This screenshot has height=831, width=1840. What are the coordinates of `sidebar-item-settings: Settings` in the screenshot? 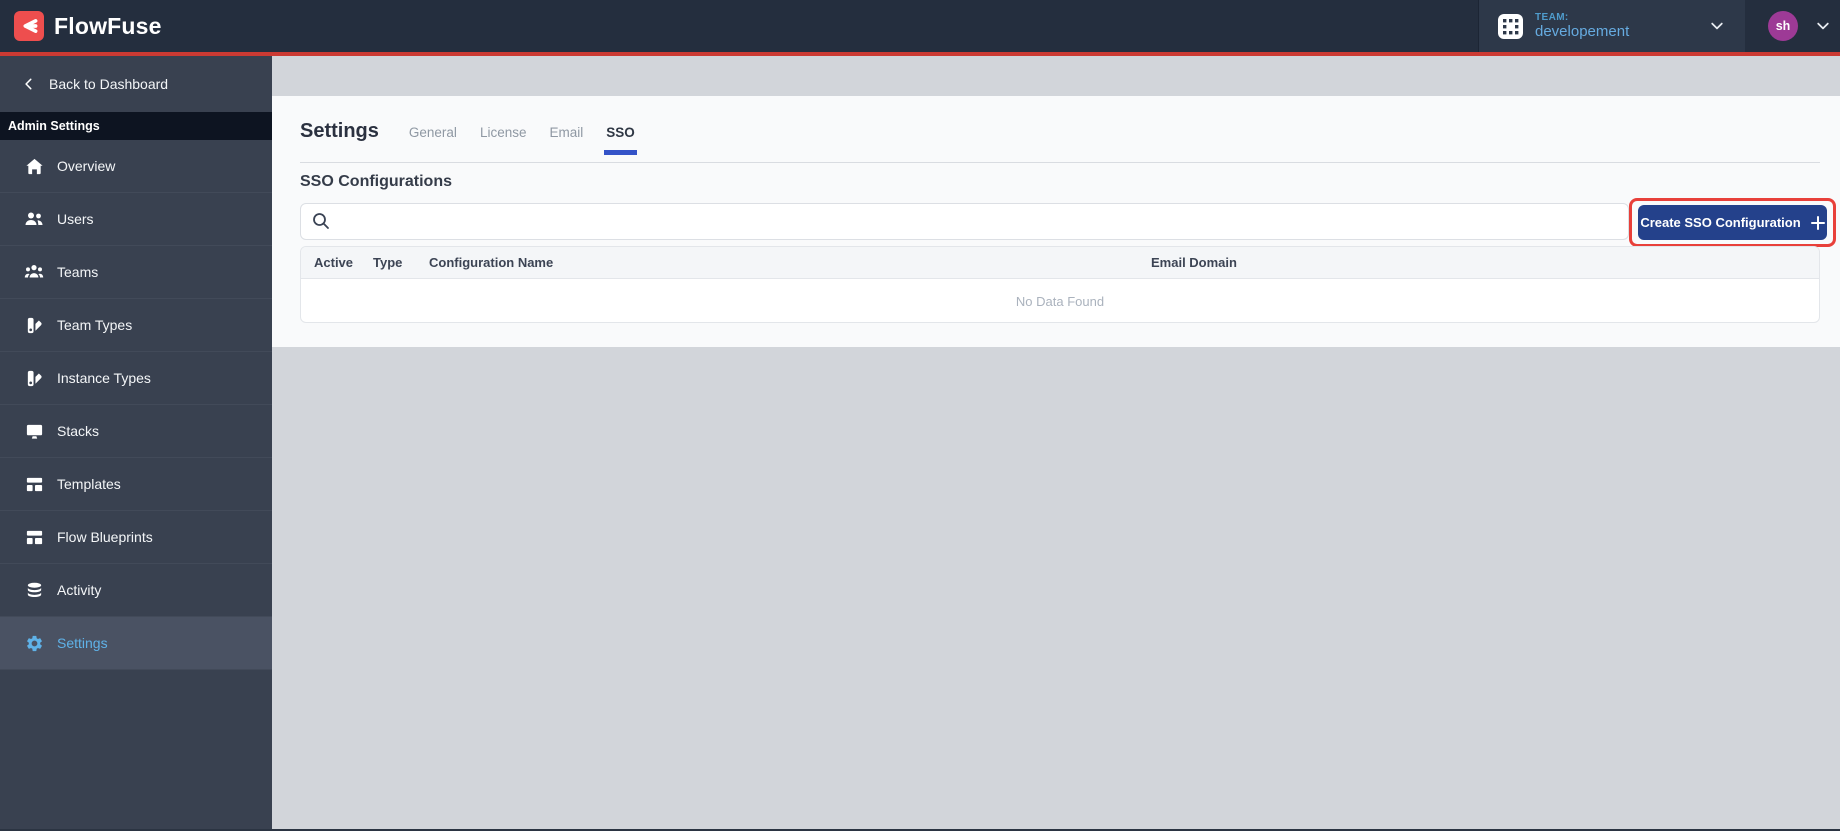 It's located at (136, 643).